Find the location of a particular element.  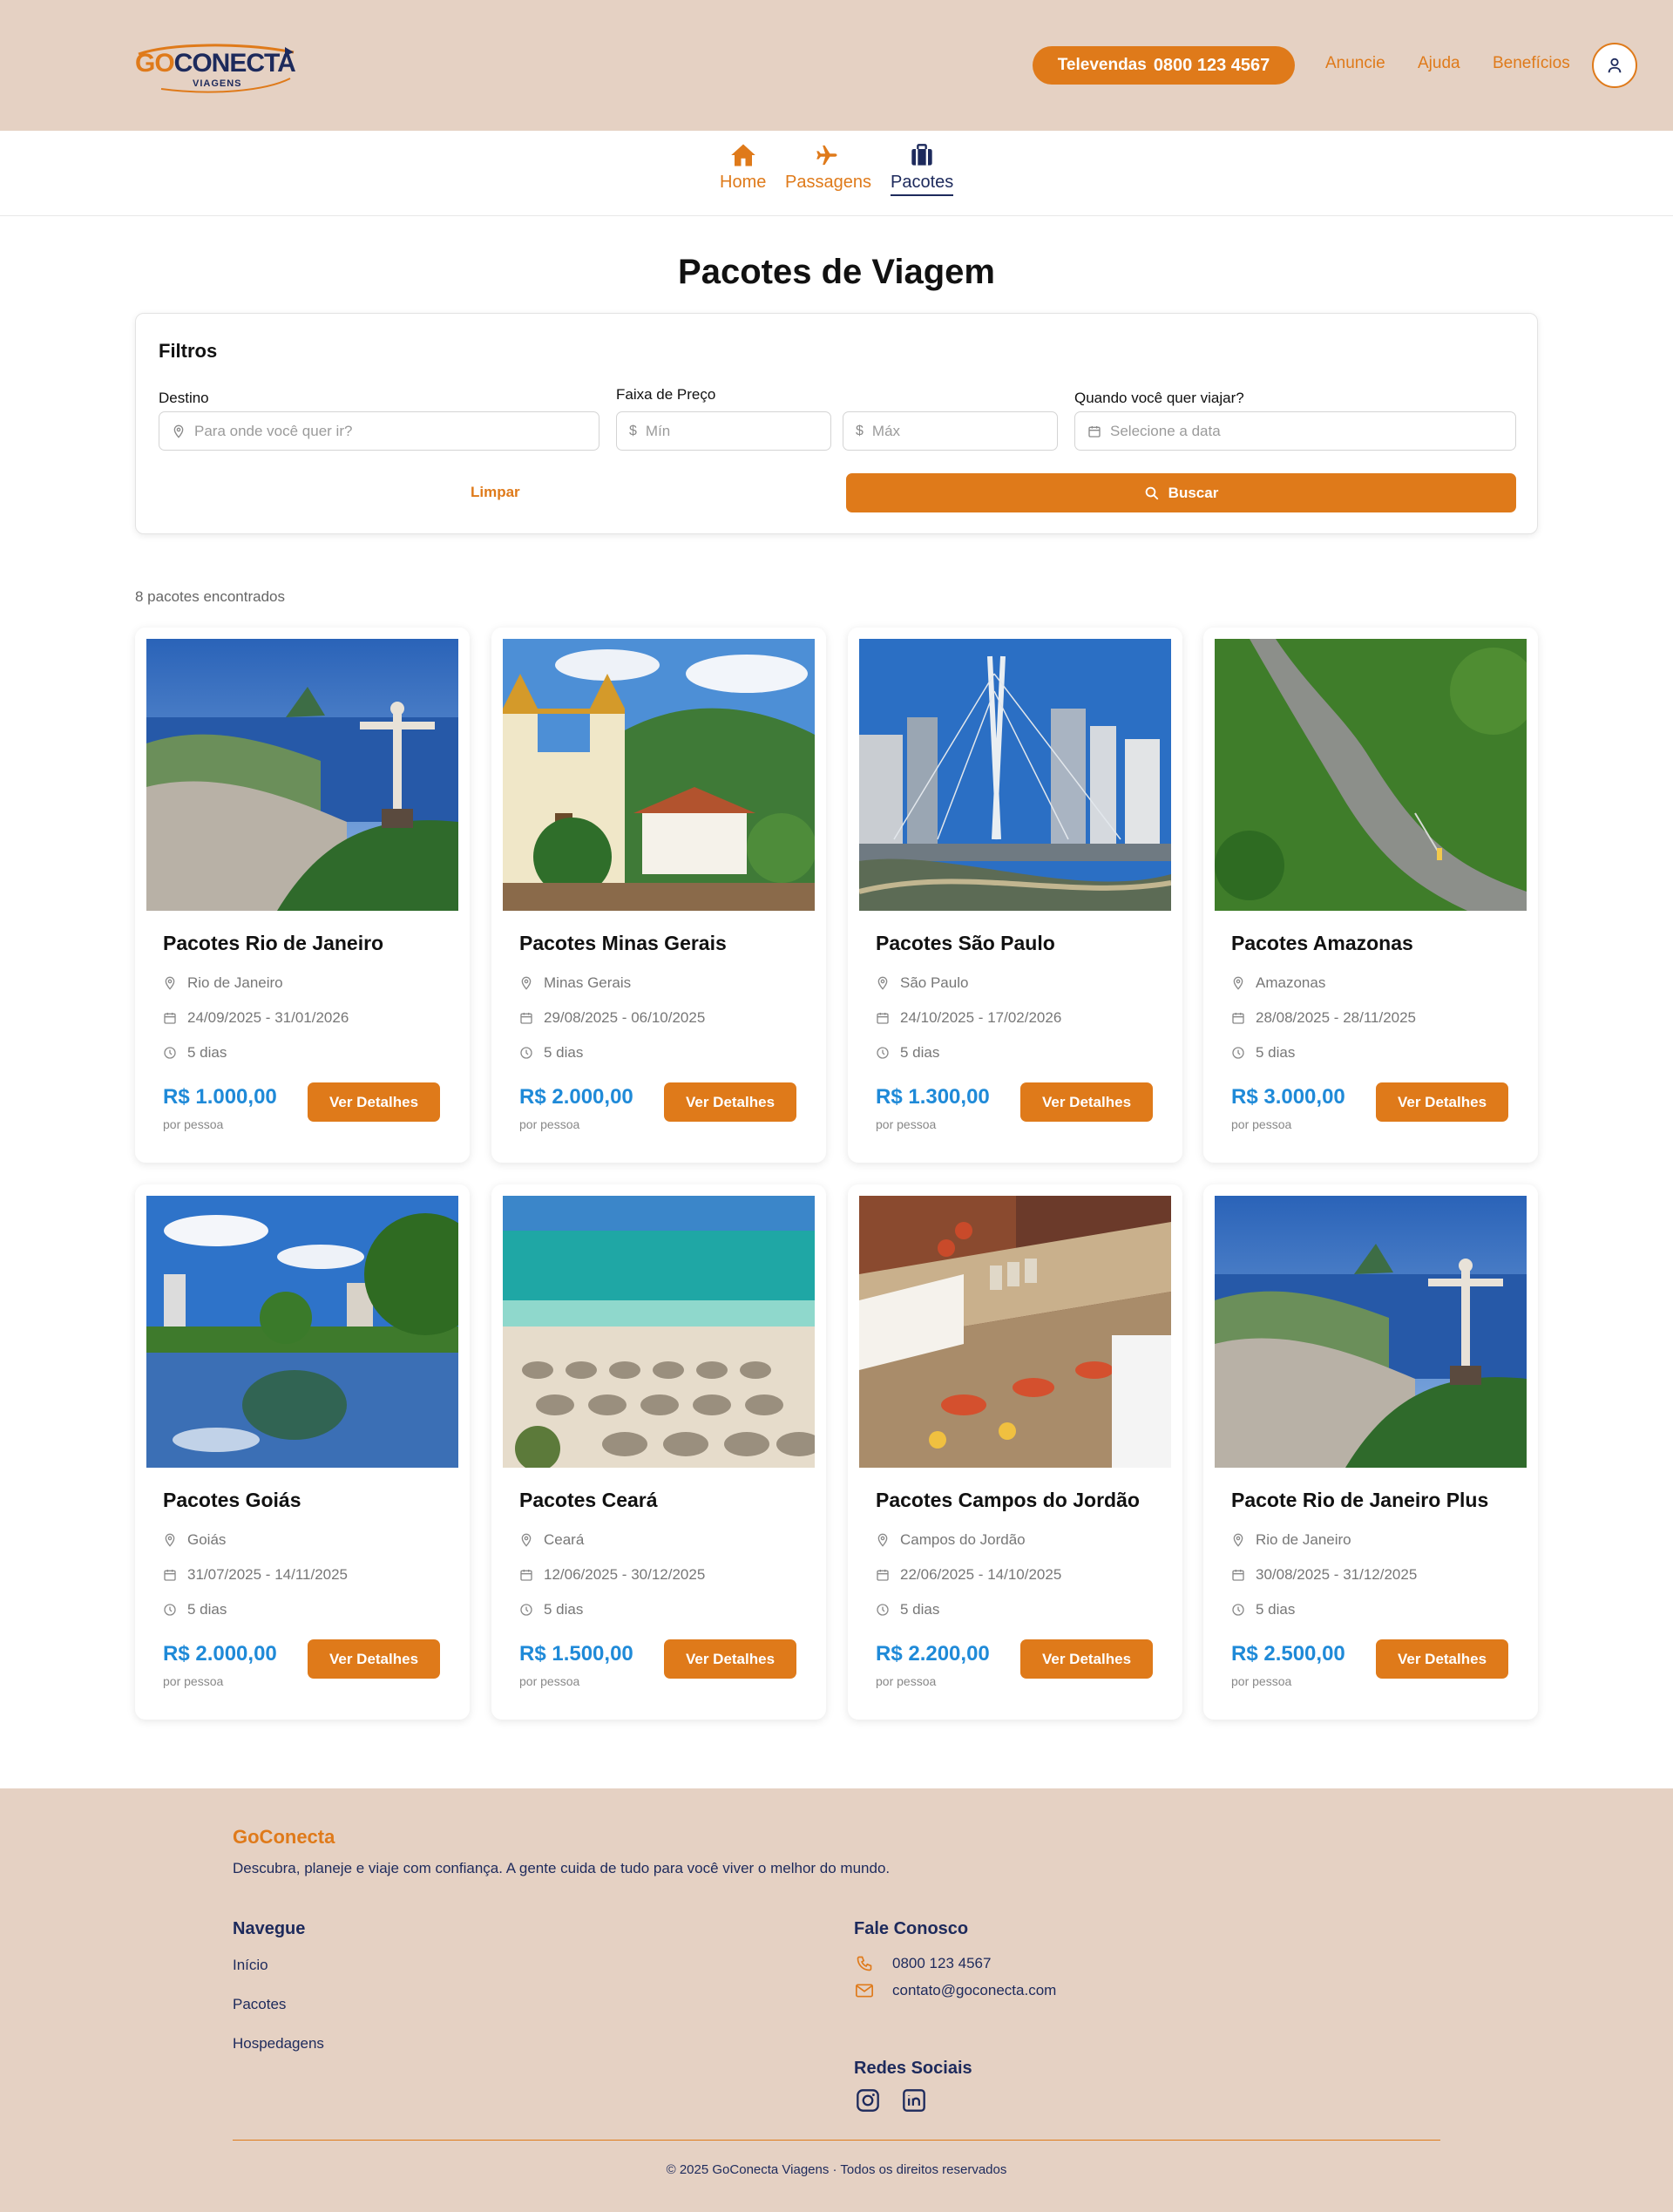

main-nav: Home Passagens Pacotes is located at coordinates (836, 173).